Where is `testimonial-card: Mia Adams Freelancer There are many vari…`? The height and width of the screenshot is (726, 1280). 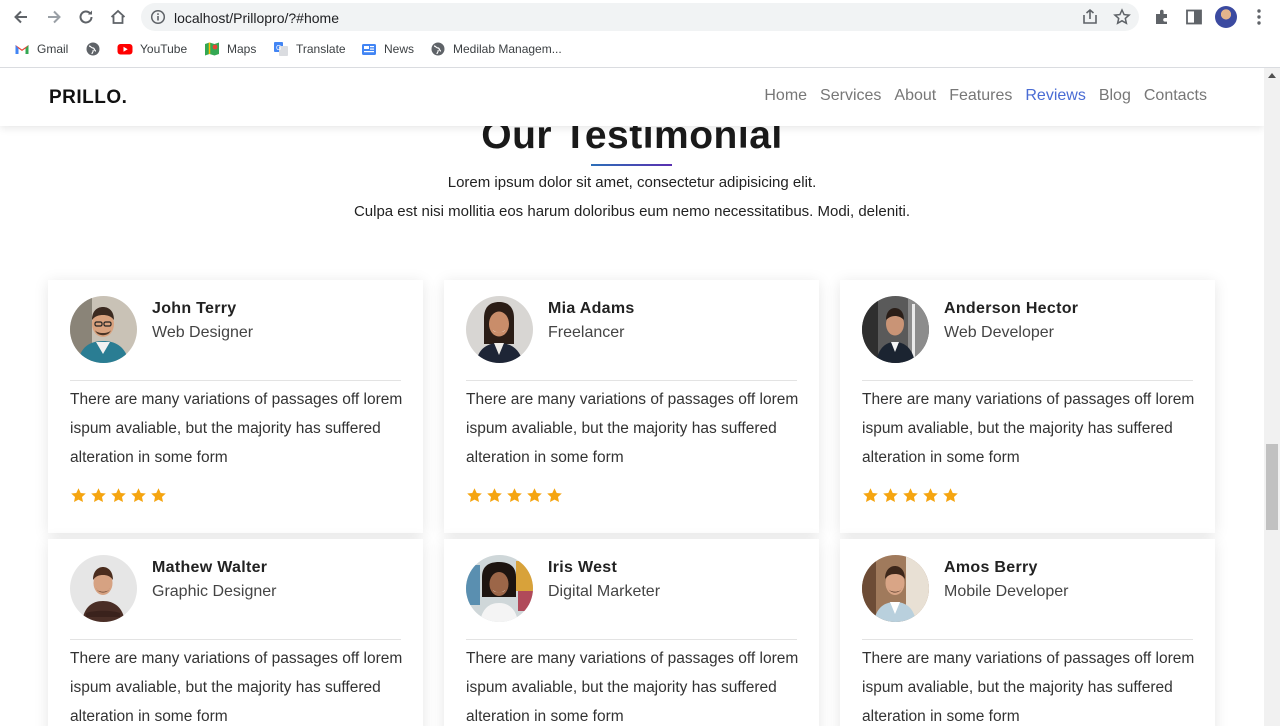 testimonial-card: Mia Adams Freelancer There are many vari… is located at coordinates (631, 406).